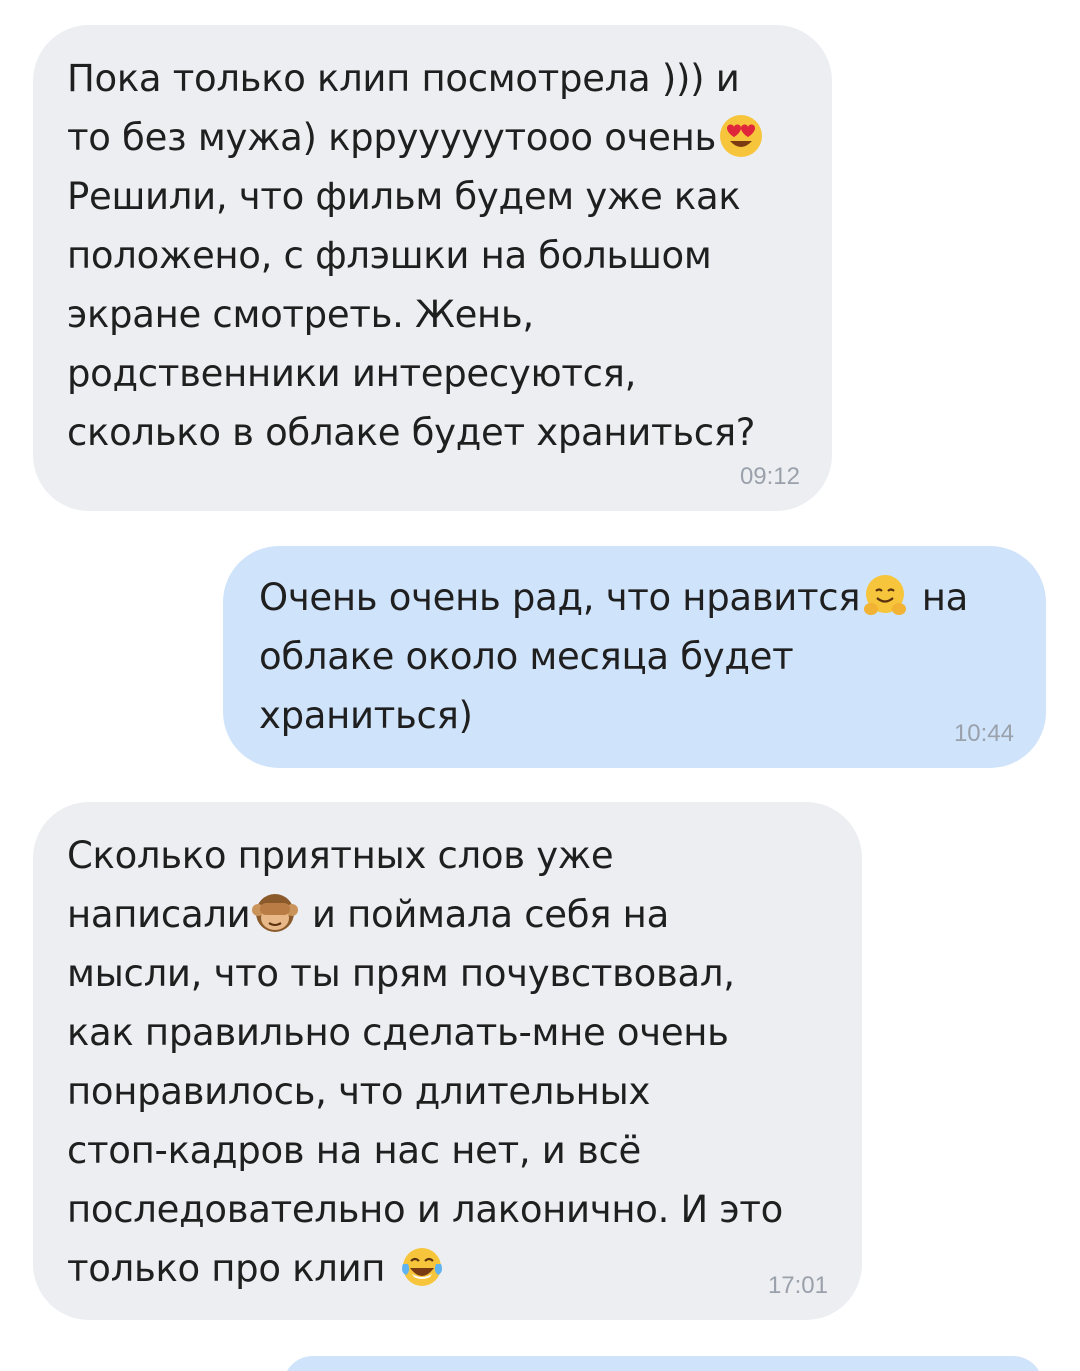 This screenshot has height=1371, width=1080. What do you see at coordinates (797, 1285) in the screenshot?
I see `message-time: 17:01` at bounding box center [797, 1285].